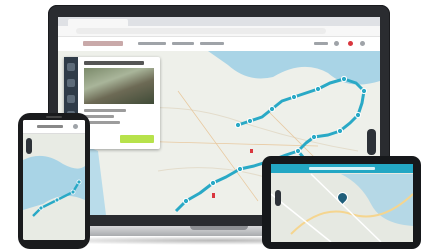 The width and height of the screenshot is (427, 252). I want to click on phone-app-title, so click(50, 126).